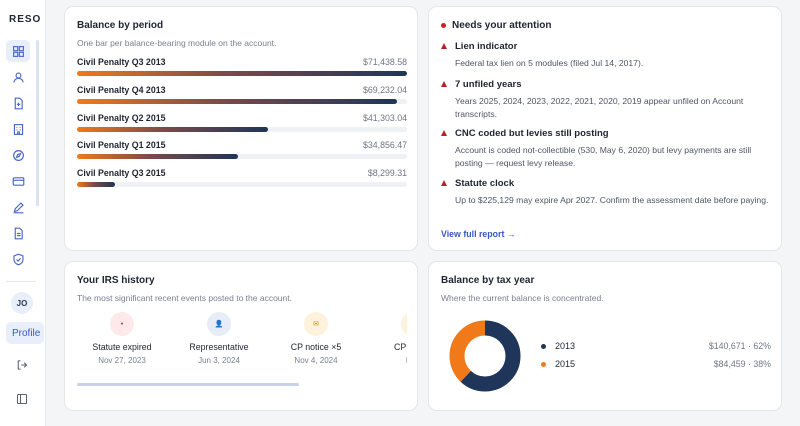 The width and height of the screenshot is (800, 426). What do you see at coordinates (565, 364) in the screenshot?
I see `tax-year-label: 2015` at bounding box center [565, 364].